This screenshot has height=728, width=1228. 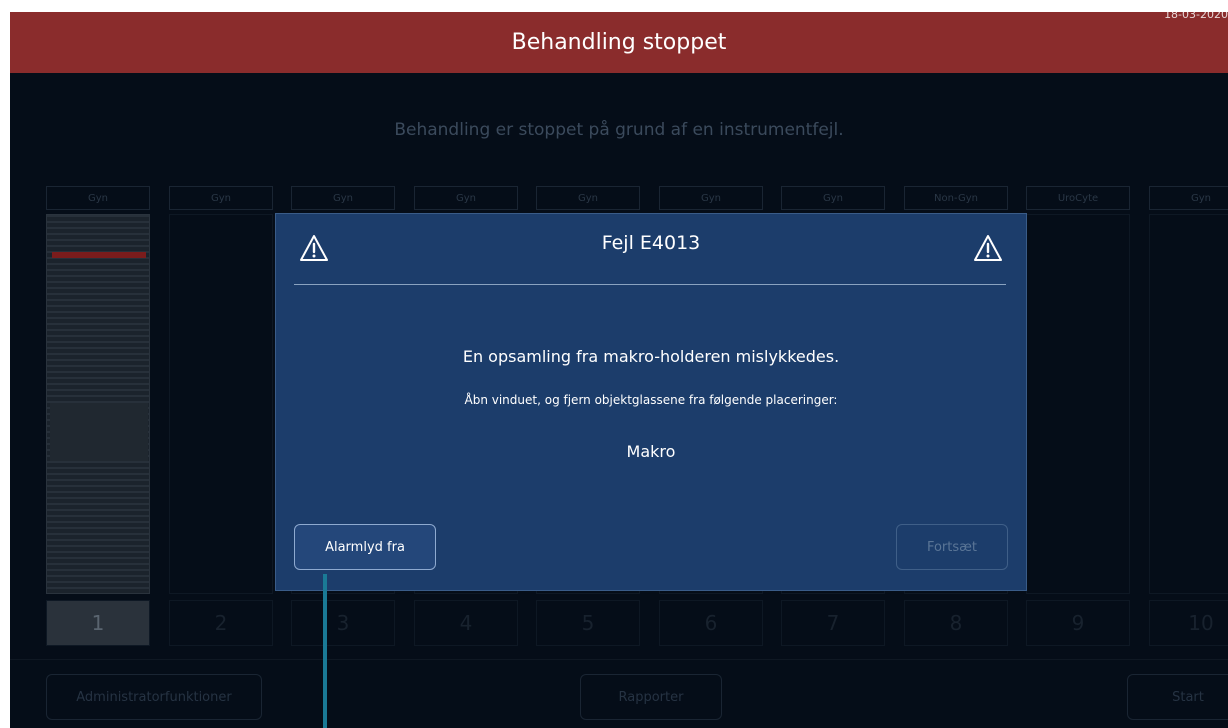 I want to click on reports-button: Rapporter, so click(x=651, y=697).